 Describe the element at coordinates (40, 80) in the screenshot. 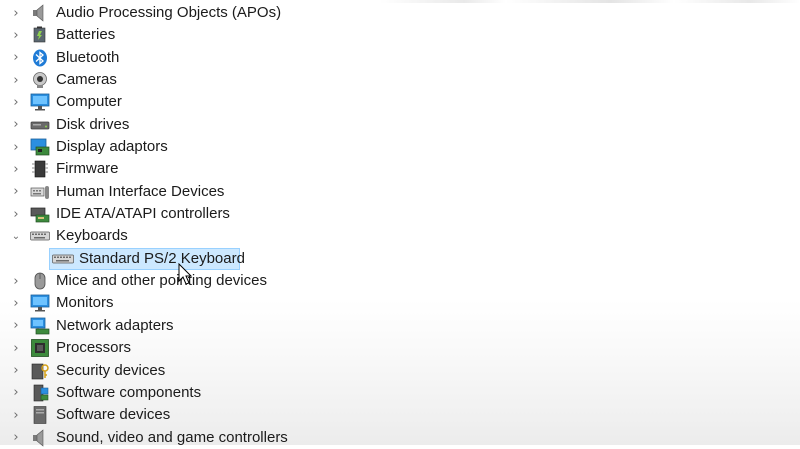

I see `camera-icon` at that location.